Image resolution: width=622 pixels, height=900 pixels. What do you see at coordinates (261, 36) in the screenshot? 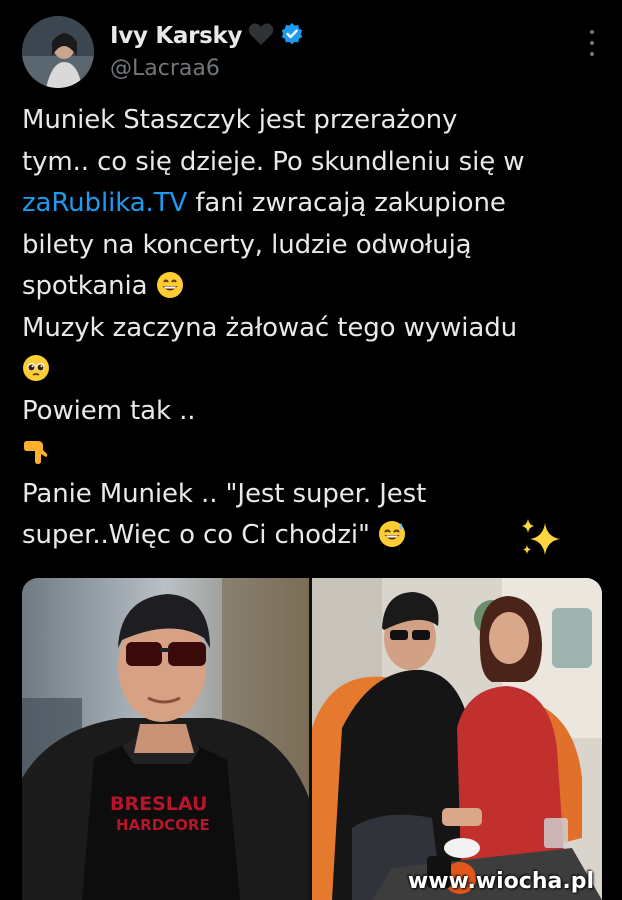
I see `black-heart-icon` at bounding box center [261, 36].